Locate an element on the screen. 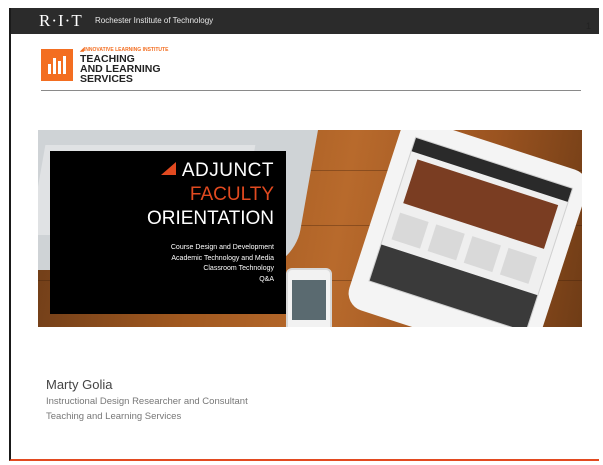  divider is located at coordinates (311, 90).